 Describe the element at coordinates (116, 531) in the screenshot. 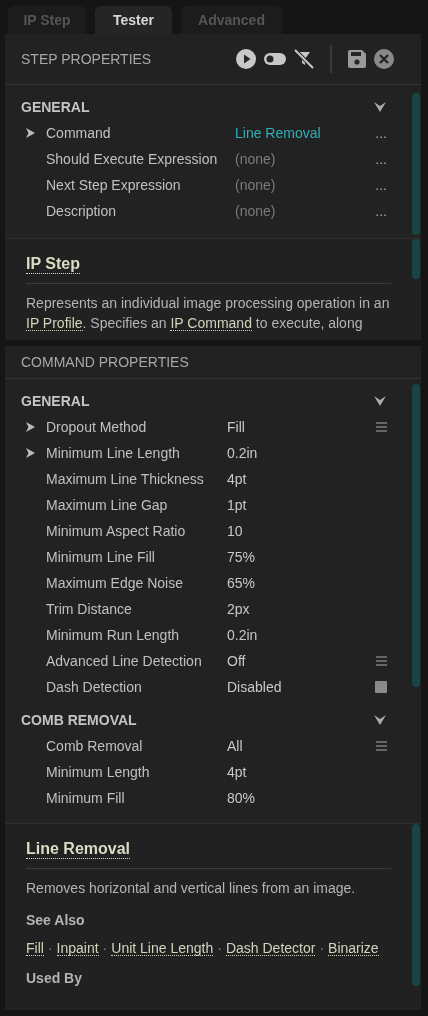

I see `property-name: Minimum Aspect Ratio` at that location.